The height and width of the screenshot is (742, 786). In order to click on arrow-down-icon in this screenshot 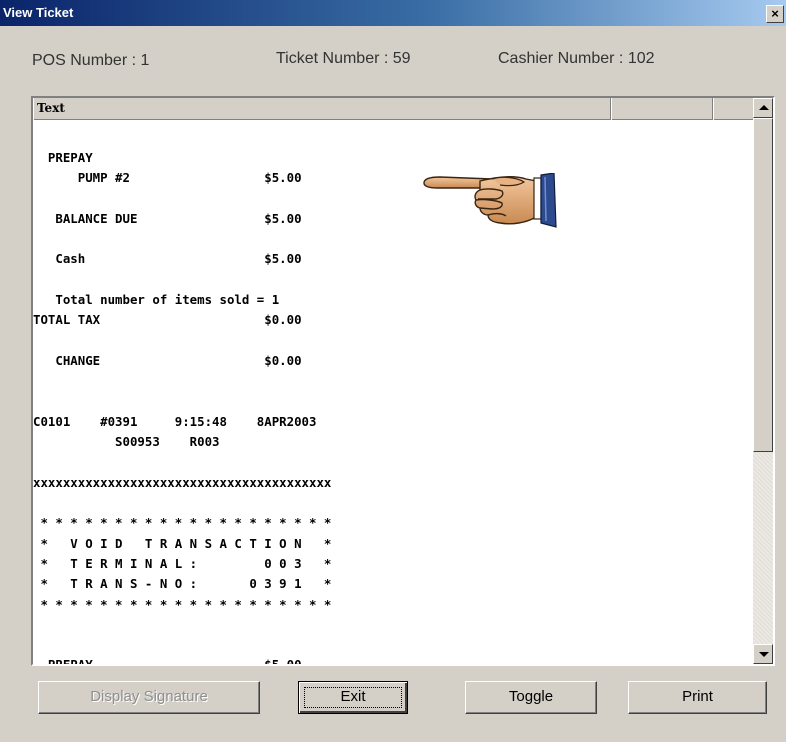, I will do `click(764, 654)`.